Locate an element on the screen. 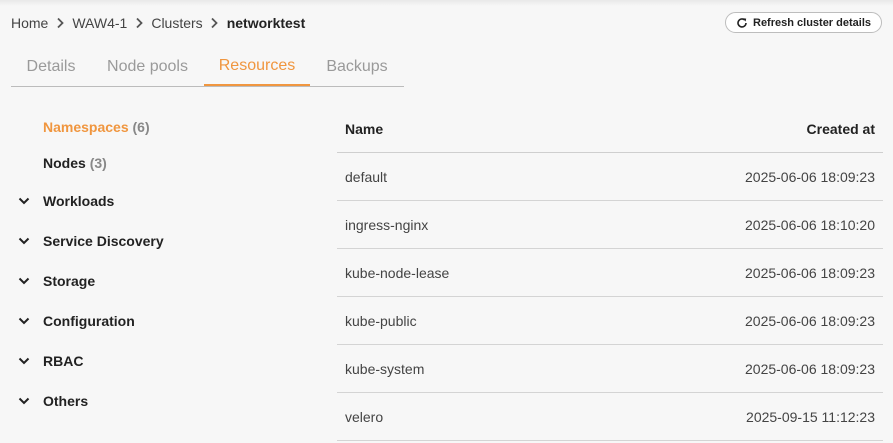  sidebar-item-count: (6) is located at coordinates (141, 127).